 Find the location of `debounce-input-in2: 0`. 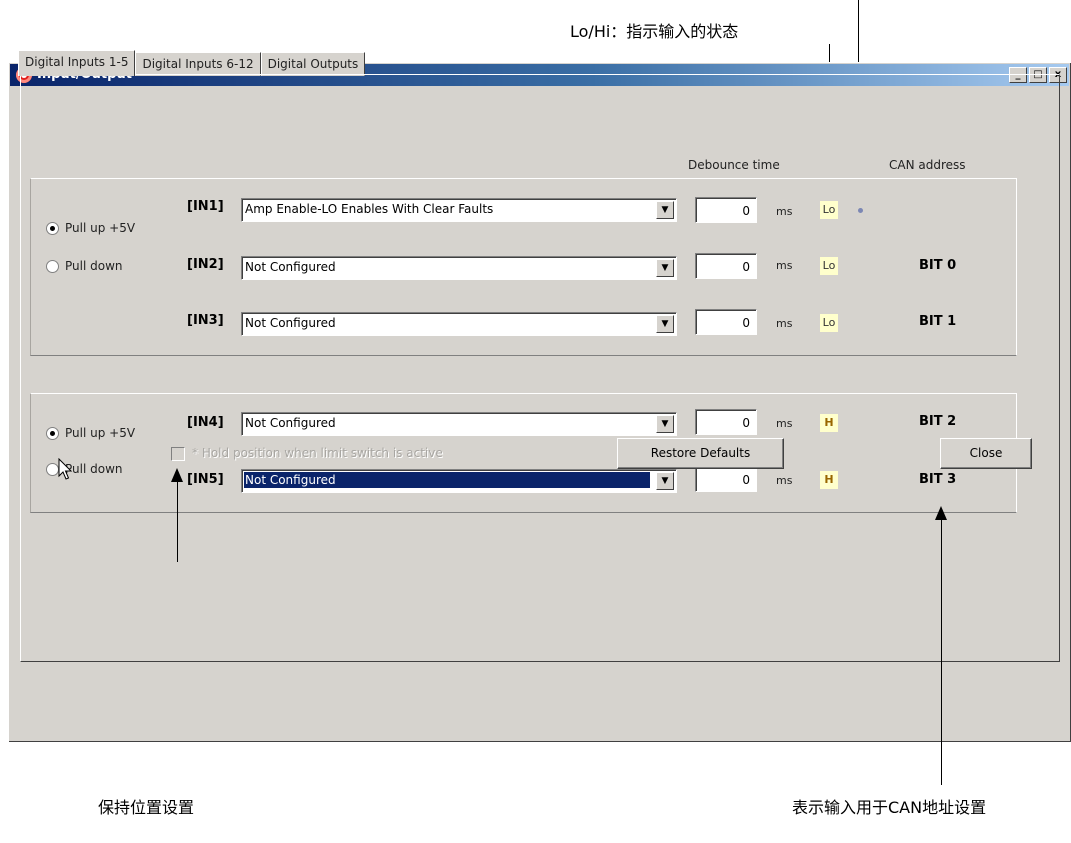

debounce-input-in2: 0 is located at coordinates (726, 266).